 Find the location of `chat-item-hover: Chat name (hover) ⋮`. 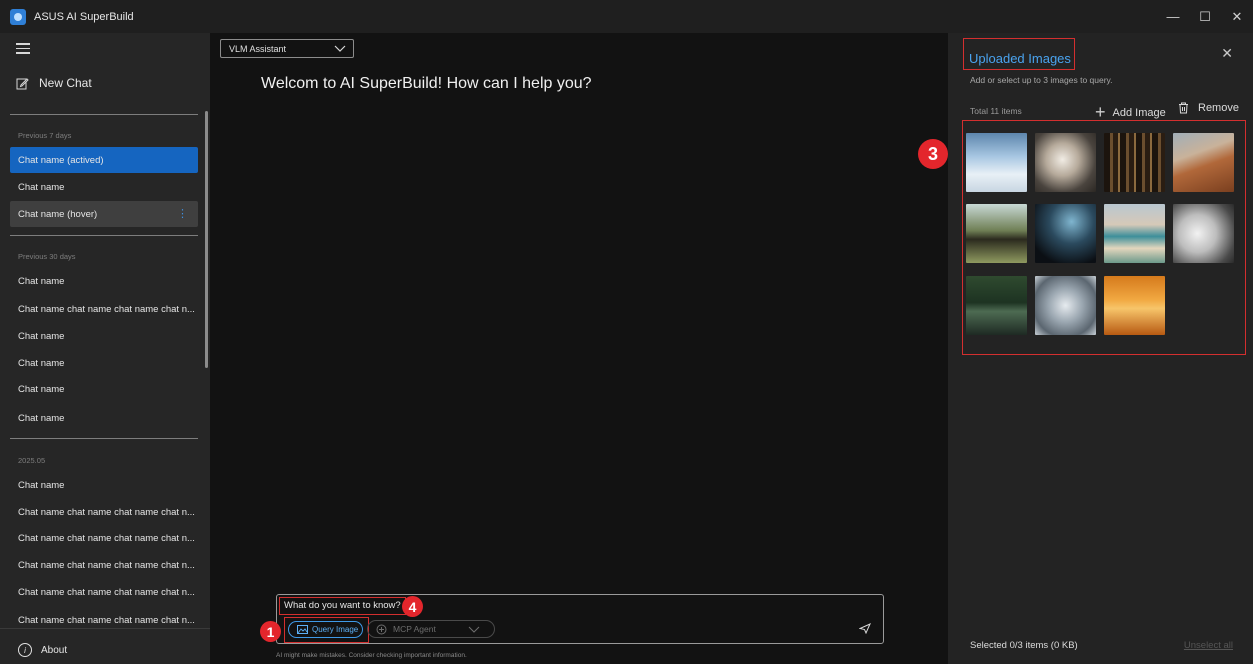

chat-item-hover: Chat name (hover) ⋮ is located at coordinates (104, 214).